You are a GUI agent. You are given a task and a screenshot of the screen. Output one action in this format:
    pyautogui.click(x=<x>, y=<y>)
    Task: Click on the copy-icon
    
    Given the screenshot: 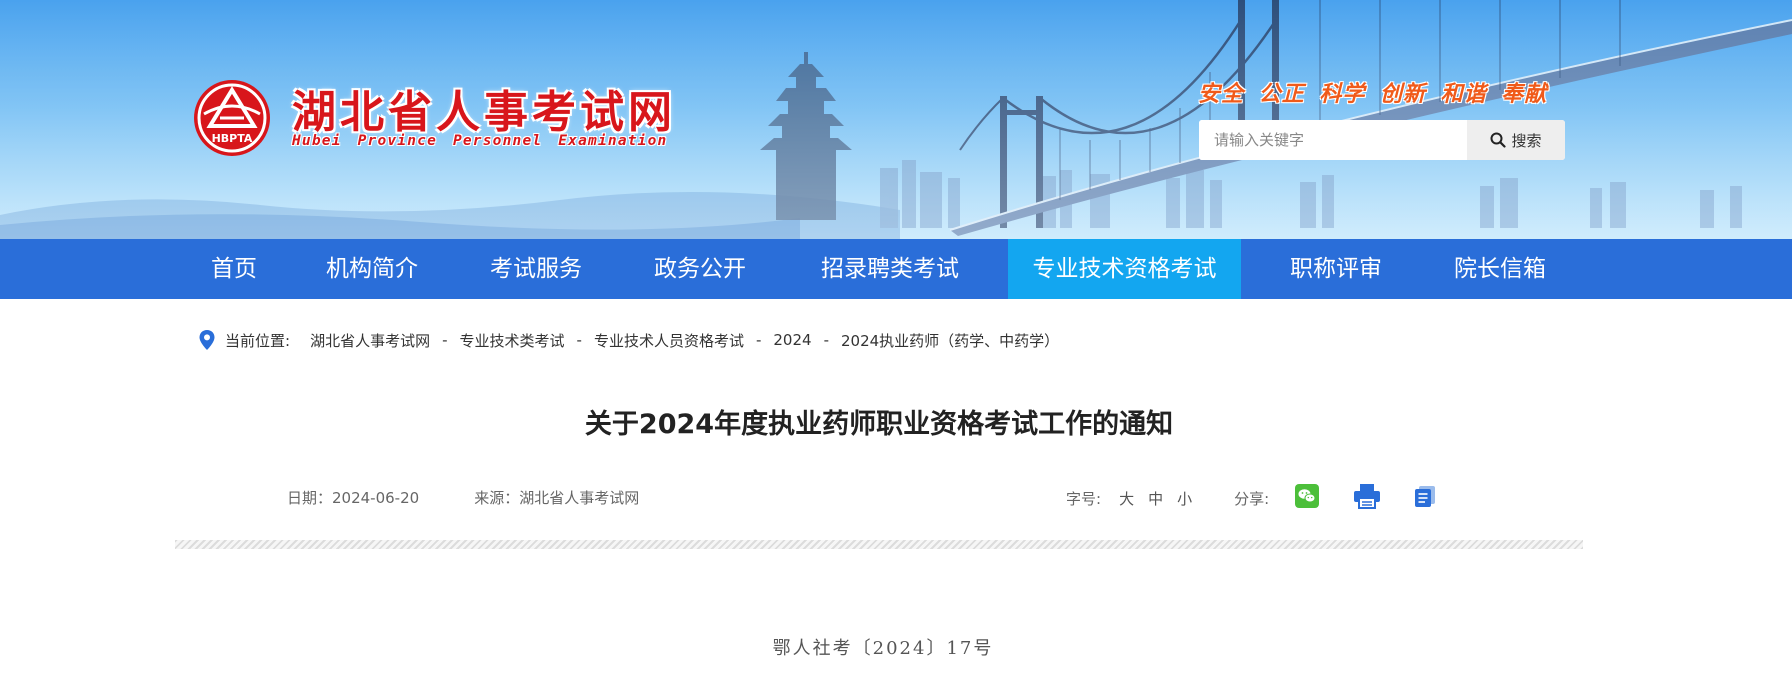 What is the action you would take?
    pyautogui.click(x=1425, y=496)
    